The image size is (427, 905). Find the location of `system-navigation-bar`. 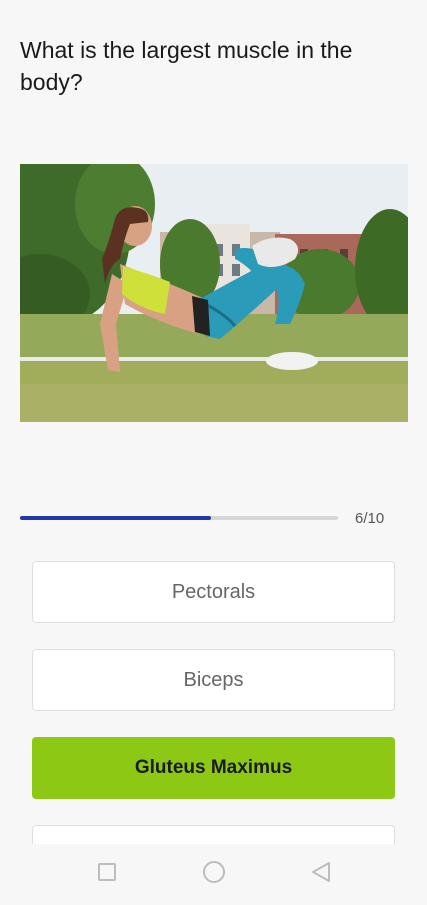

system-navigation-bar is located at coordinates (213, 872).